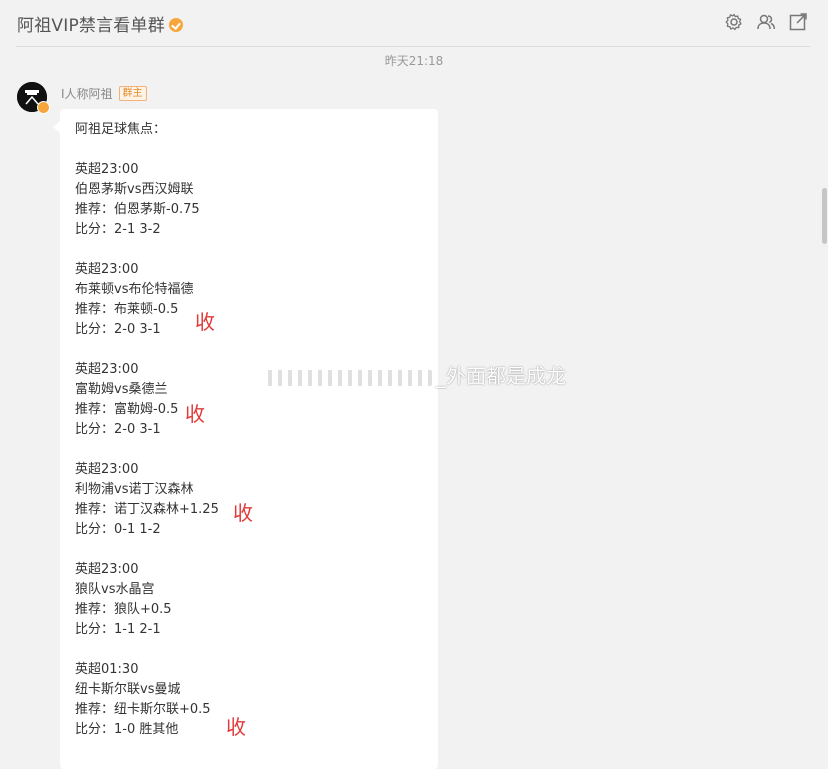  Describe the element at coordinates (87, 93) in the screenshot. I see `sender-name: I人称阿祖` at that location.